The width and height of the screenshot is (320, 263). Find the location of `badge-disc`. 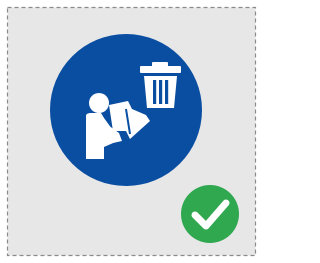

badge-disc is located at coordinates (210, 214).